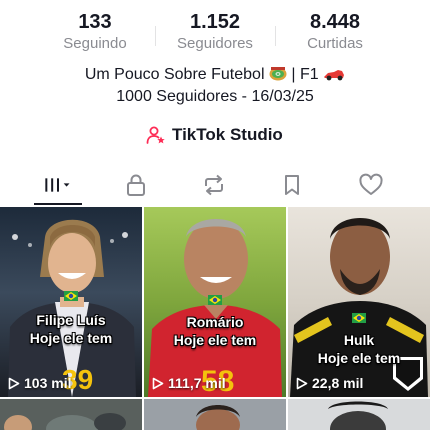 The image size is (430, 430). Describe the element at coordinates (227, 134) in the screenshot. I see `tiktok-studio-label: TikTok Studio` at that location.